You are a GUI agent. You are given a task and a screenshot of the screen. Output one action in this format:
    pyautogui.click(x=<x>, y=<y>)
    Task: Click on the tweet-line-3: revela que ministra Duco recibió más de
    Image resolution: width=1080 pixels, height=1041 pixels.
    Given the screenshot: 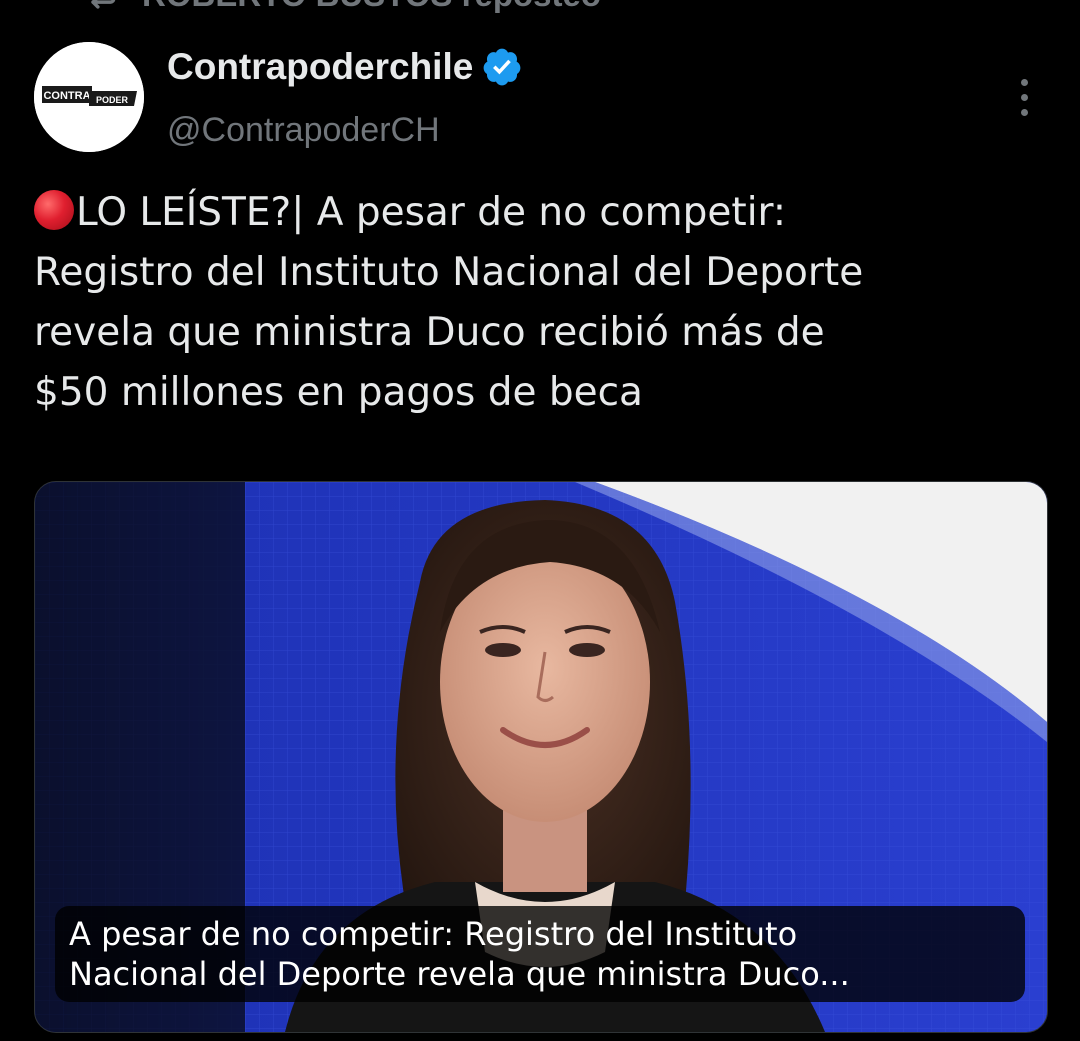 What is the action you would take?
    pyautogui.click(x=429, y=332)
    